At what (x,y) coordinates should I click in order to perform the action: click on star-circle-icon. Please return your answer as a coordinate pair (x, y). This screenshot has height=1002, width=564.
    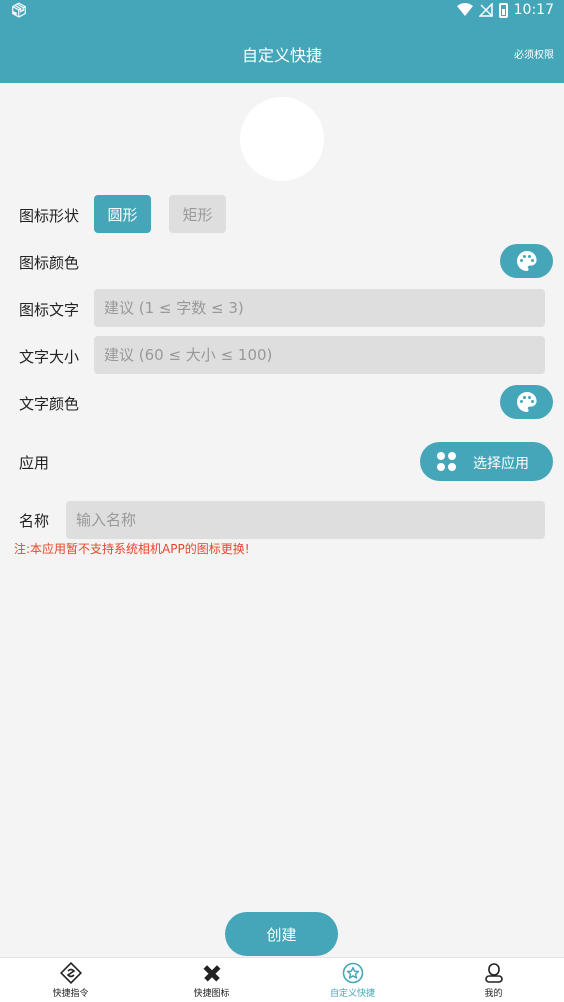
    Looking at the image, I should click on (352, 973).